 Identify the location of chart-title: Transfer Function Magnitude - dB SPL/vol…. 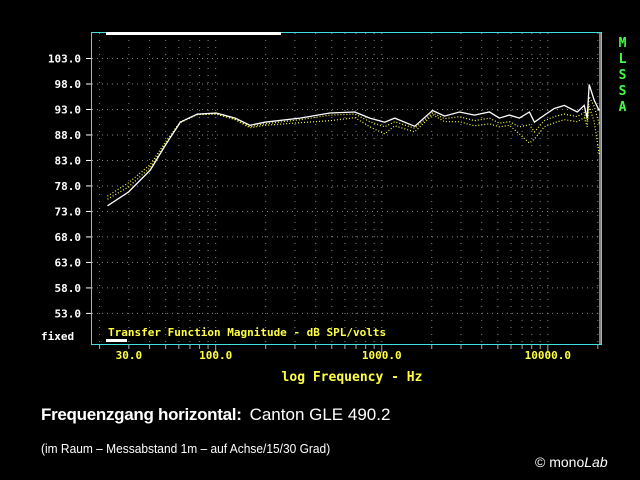
(247, 332).